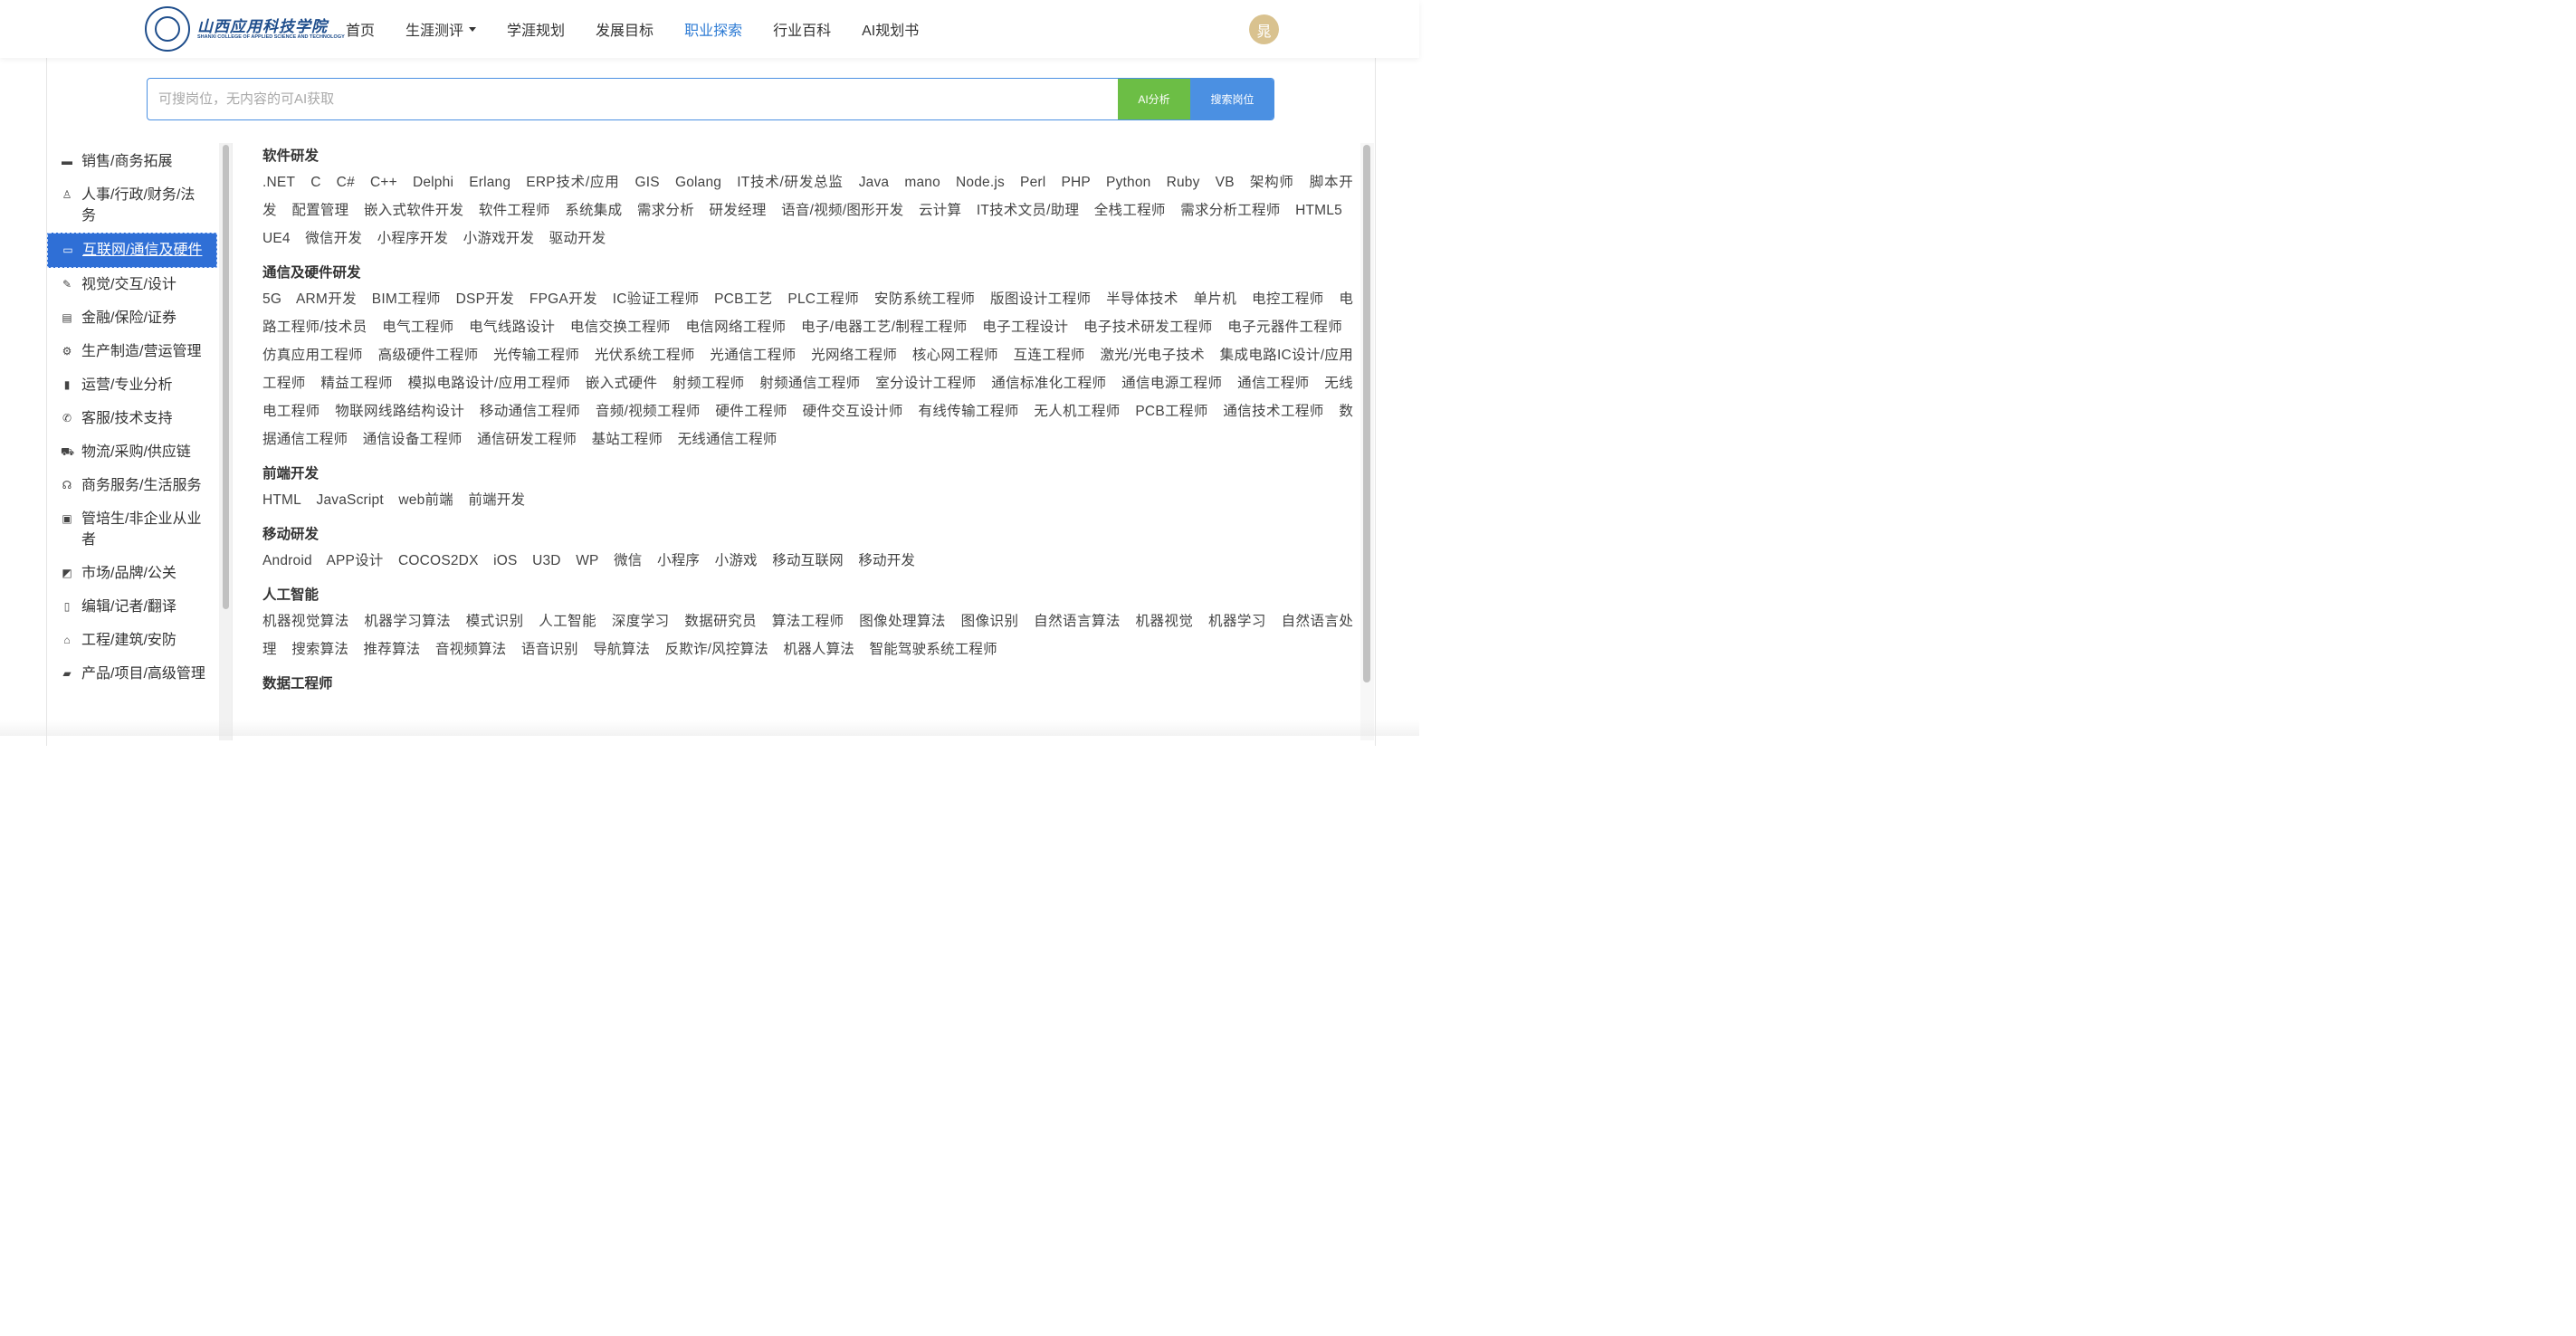  I want to click on job-tag: 通信工程师, so click(1273, 383).